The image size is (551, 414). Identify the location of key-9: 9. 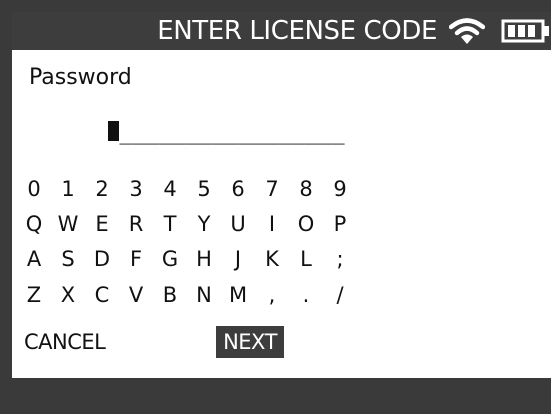
(340, 189).